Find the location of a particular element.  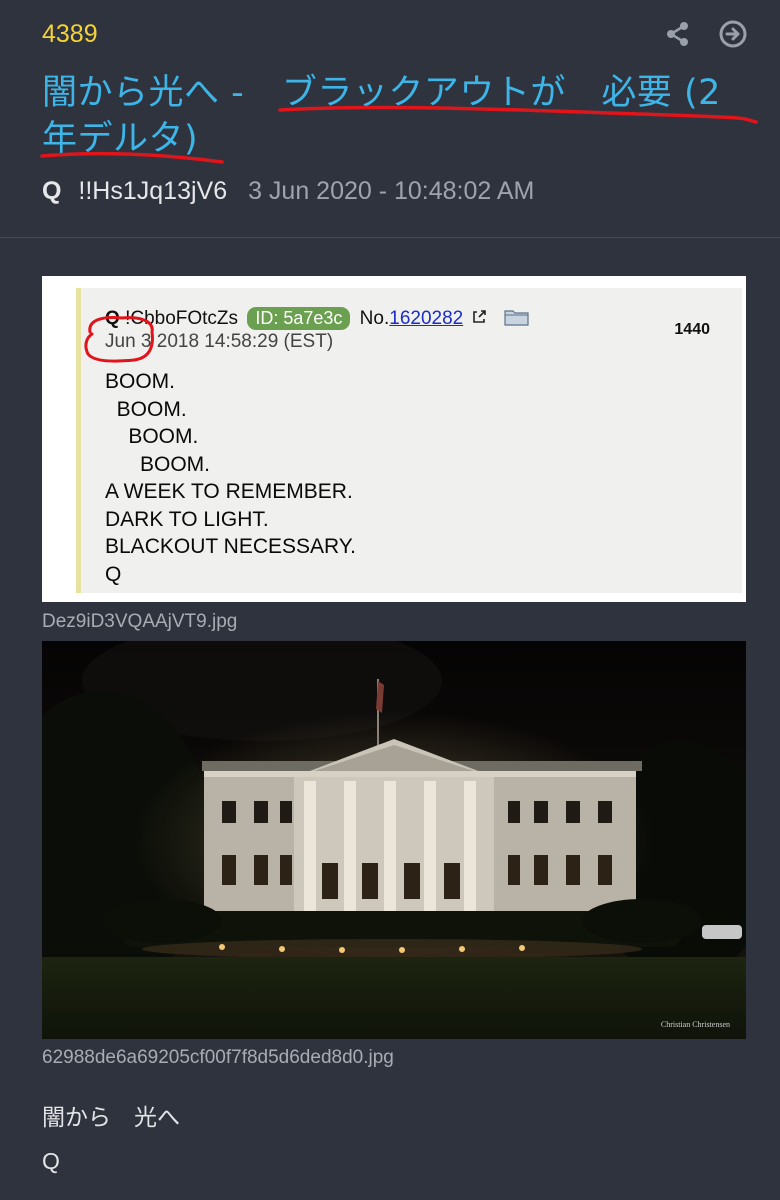

arrow-right-circle-icon is located at coordinates (733, 34).